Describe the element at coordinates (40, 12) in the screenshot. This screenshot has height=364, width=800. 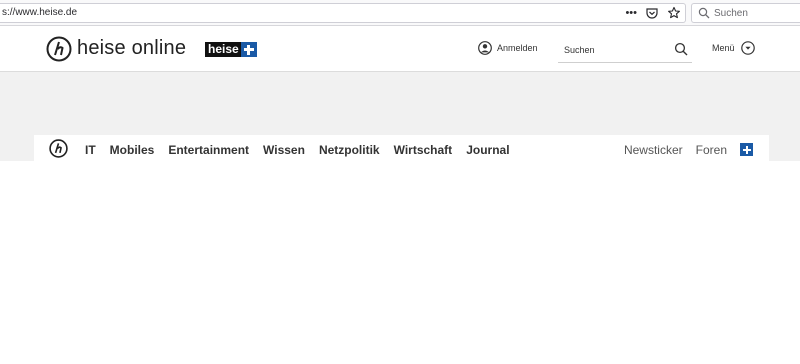
I see `url-text: s://www.heise.de` at that location.